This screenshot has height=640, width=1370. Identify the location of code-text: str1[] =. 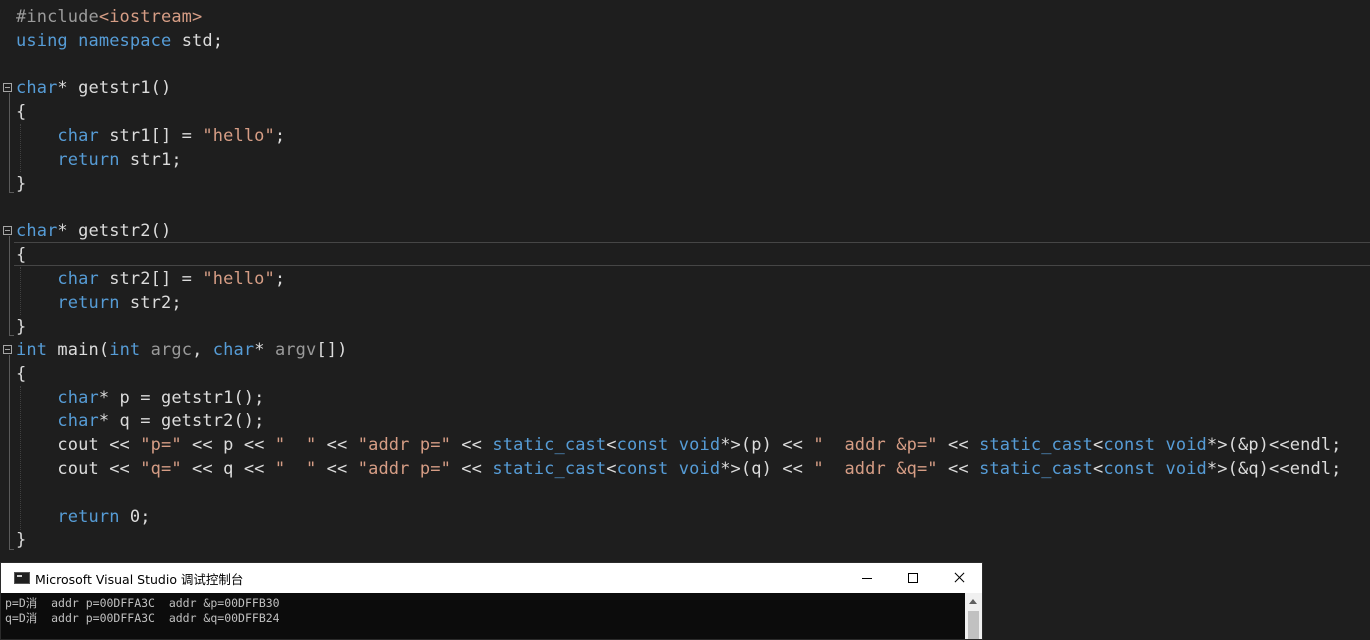
(150, 136).